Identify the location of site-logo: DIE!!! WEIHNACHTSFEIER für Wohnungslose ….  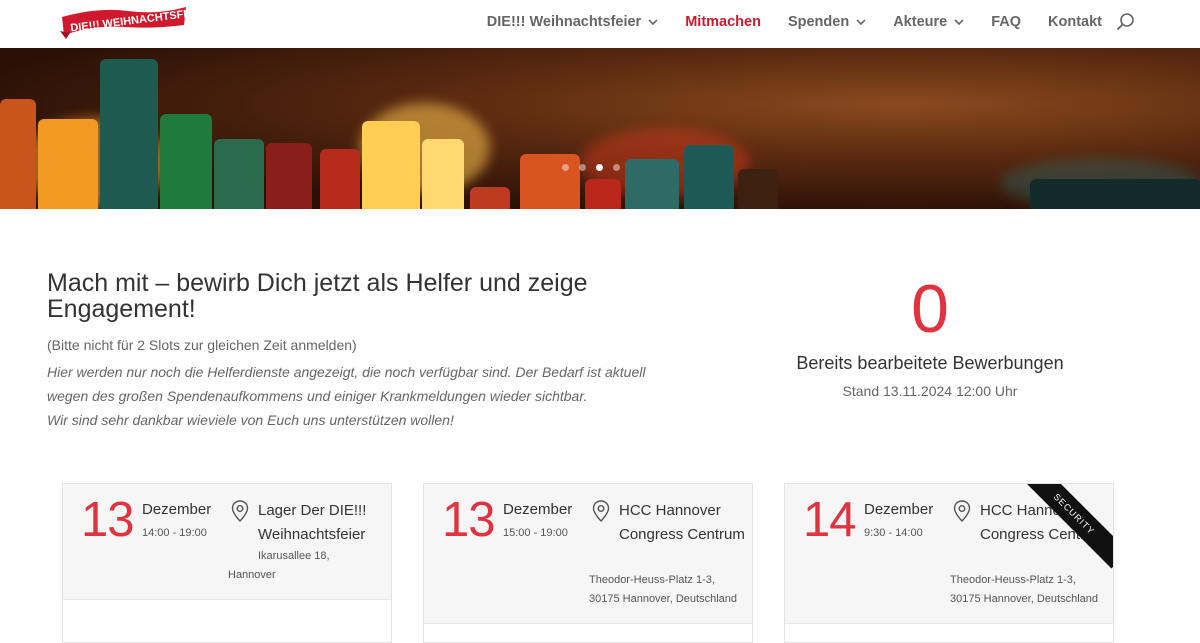
(124, 22).